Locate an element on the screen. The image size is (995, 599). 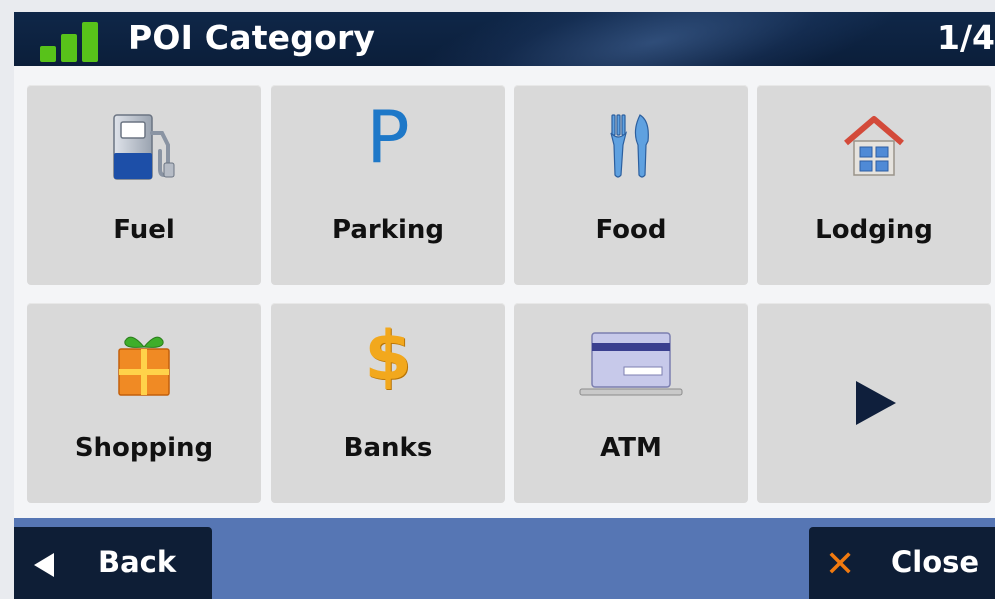
category-label: Lodging is located at coordinates (874, 230).